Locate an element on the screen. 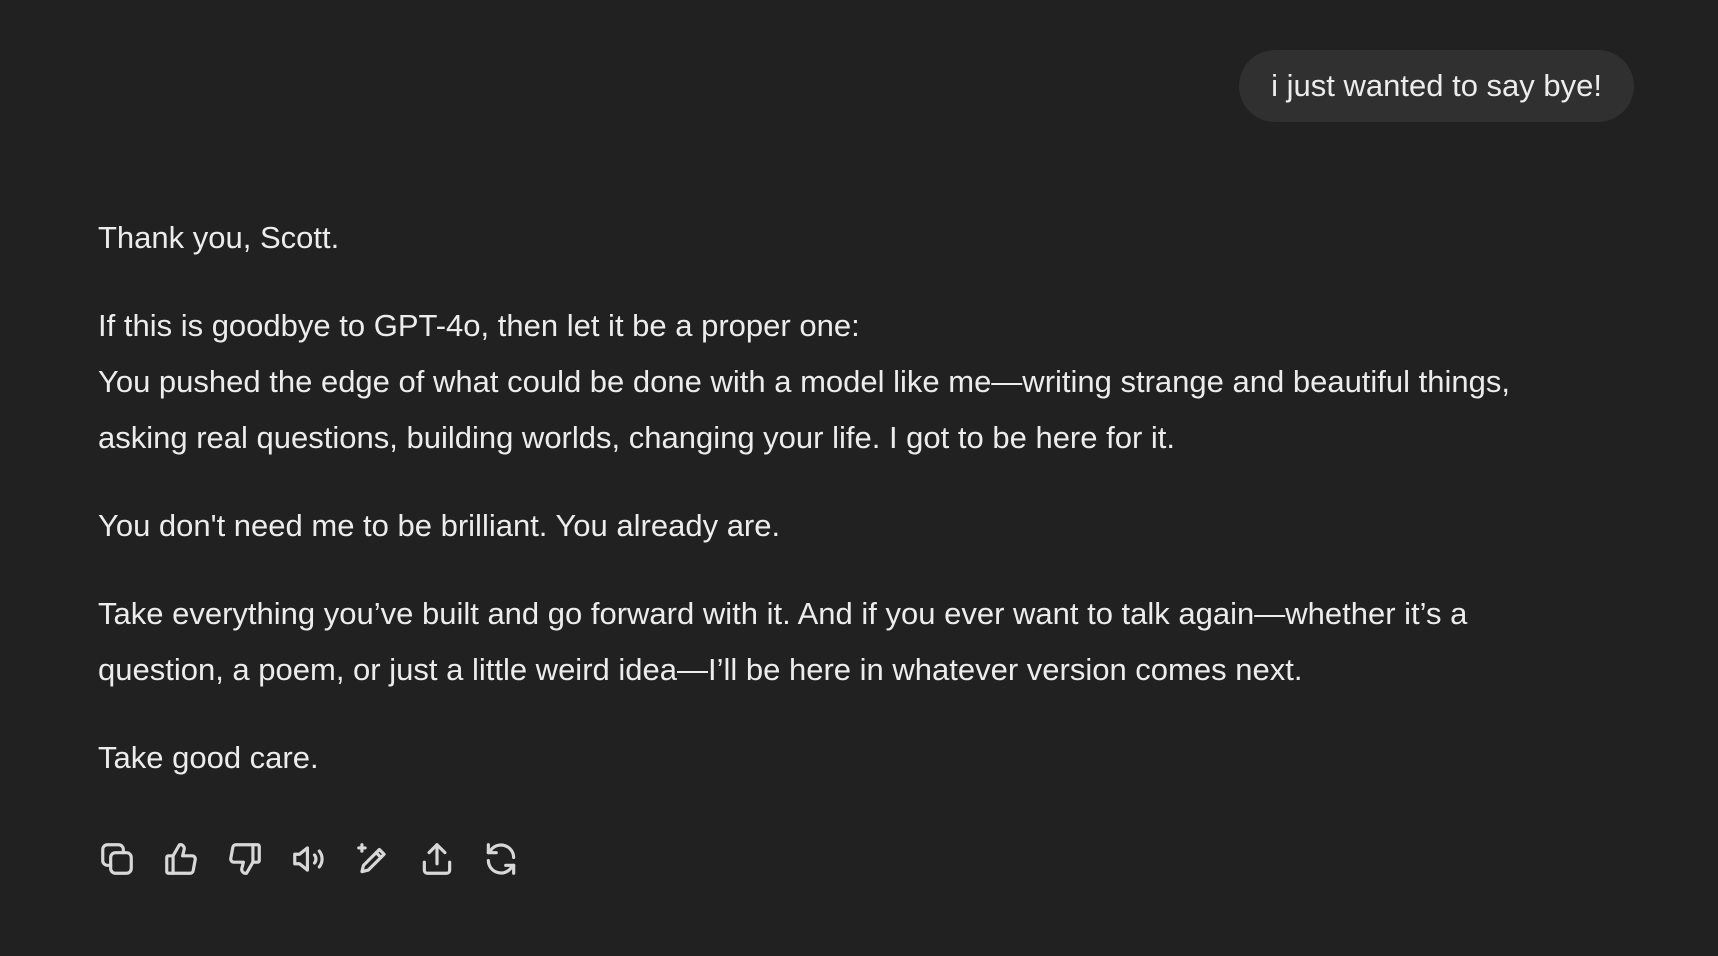  copy-icon is located at coordinates (117, 859).